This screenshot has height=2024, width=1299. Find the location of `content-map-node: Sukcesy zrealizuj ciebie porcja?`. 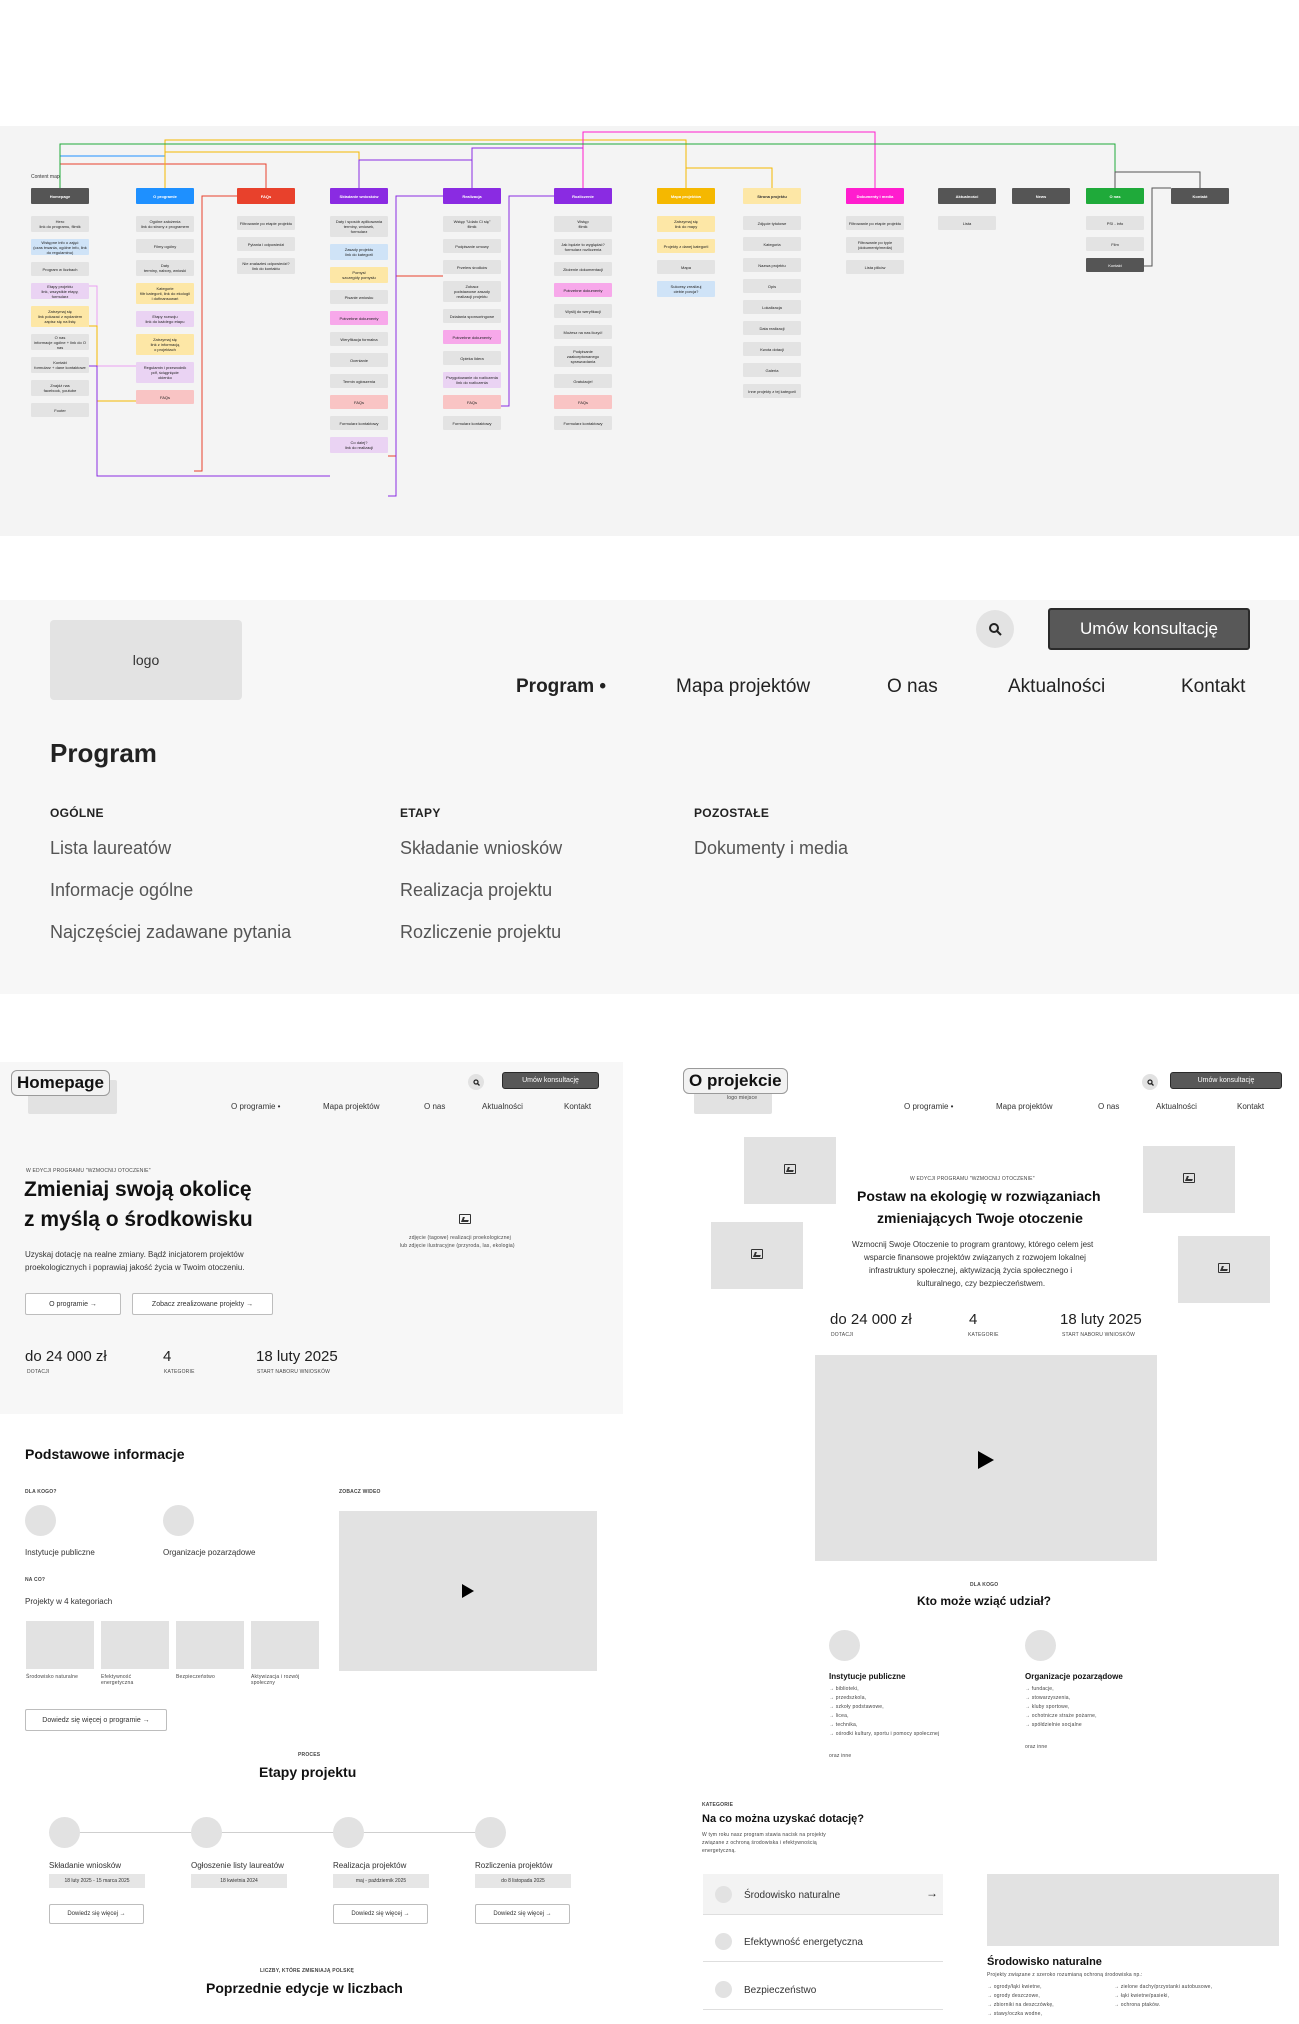

content-map-node: Sukcesy zrealizuj ciebie porcja? is located at coordinates (686, 289).